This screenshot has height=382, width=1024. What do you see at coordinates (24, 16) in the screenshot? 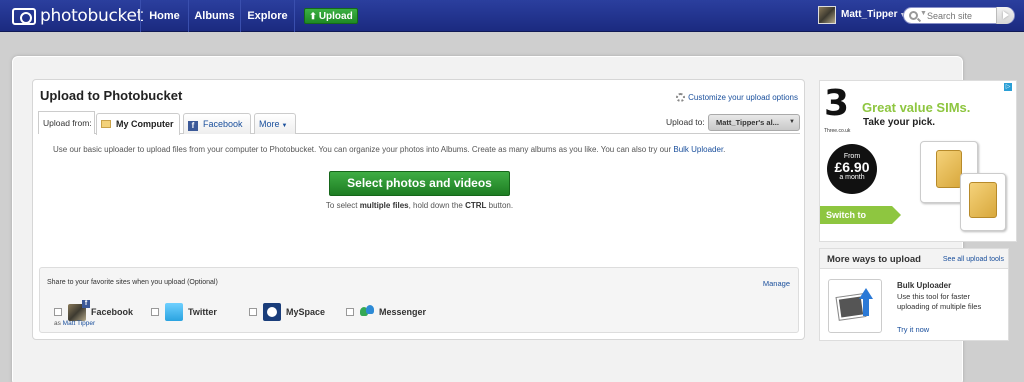
I see `logo-camera-icon` at bounding box center [24, 16].